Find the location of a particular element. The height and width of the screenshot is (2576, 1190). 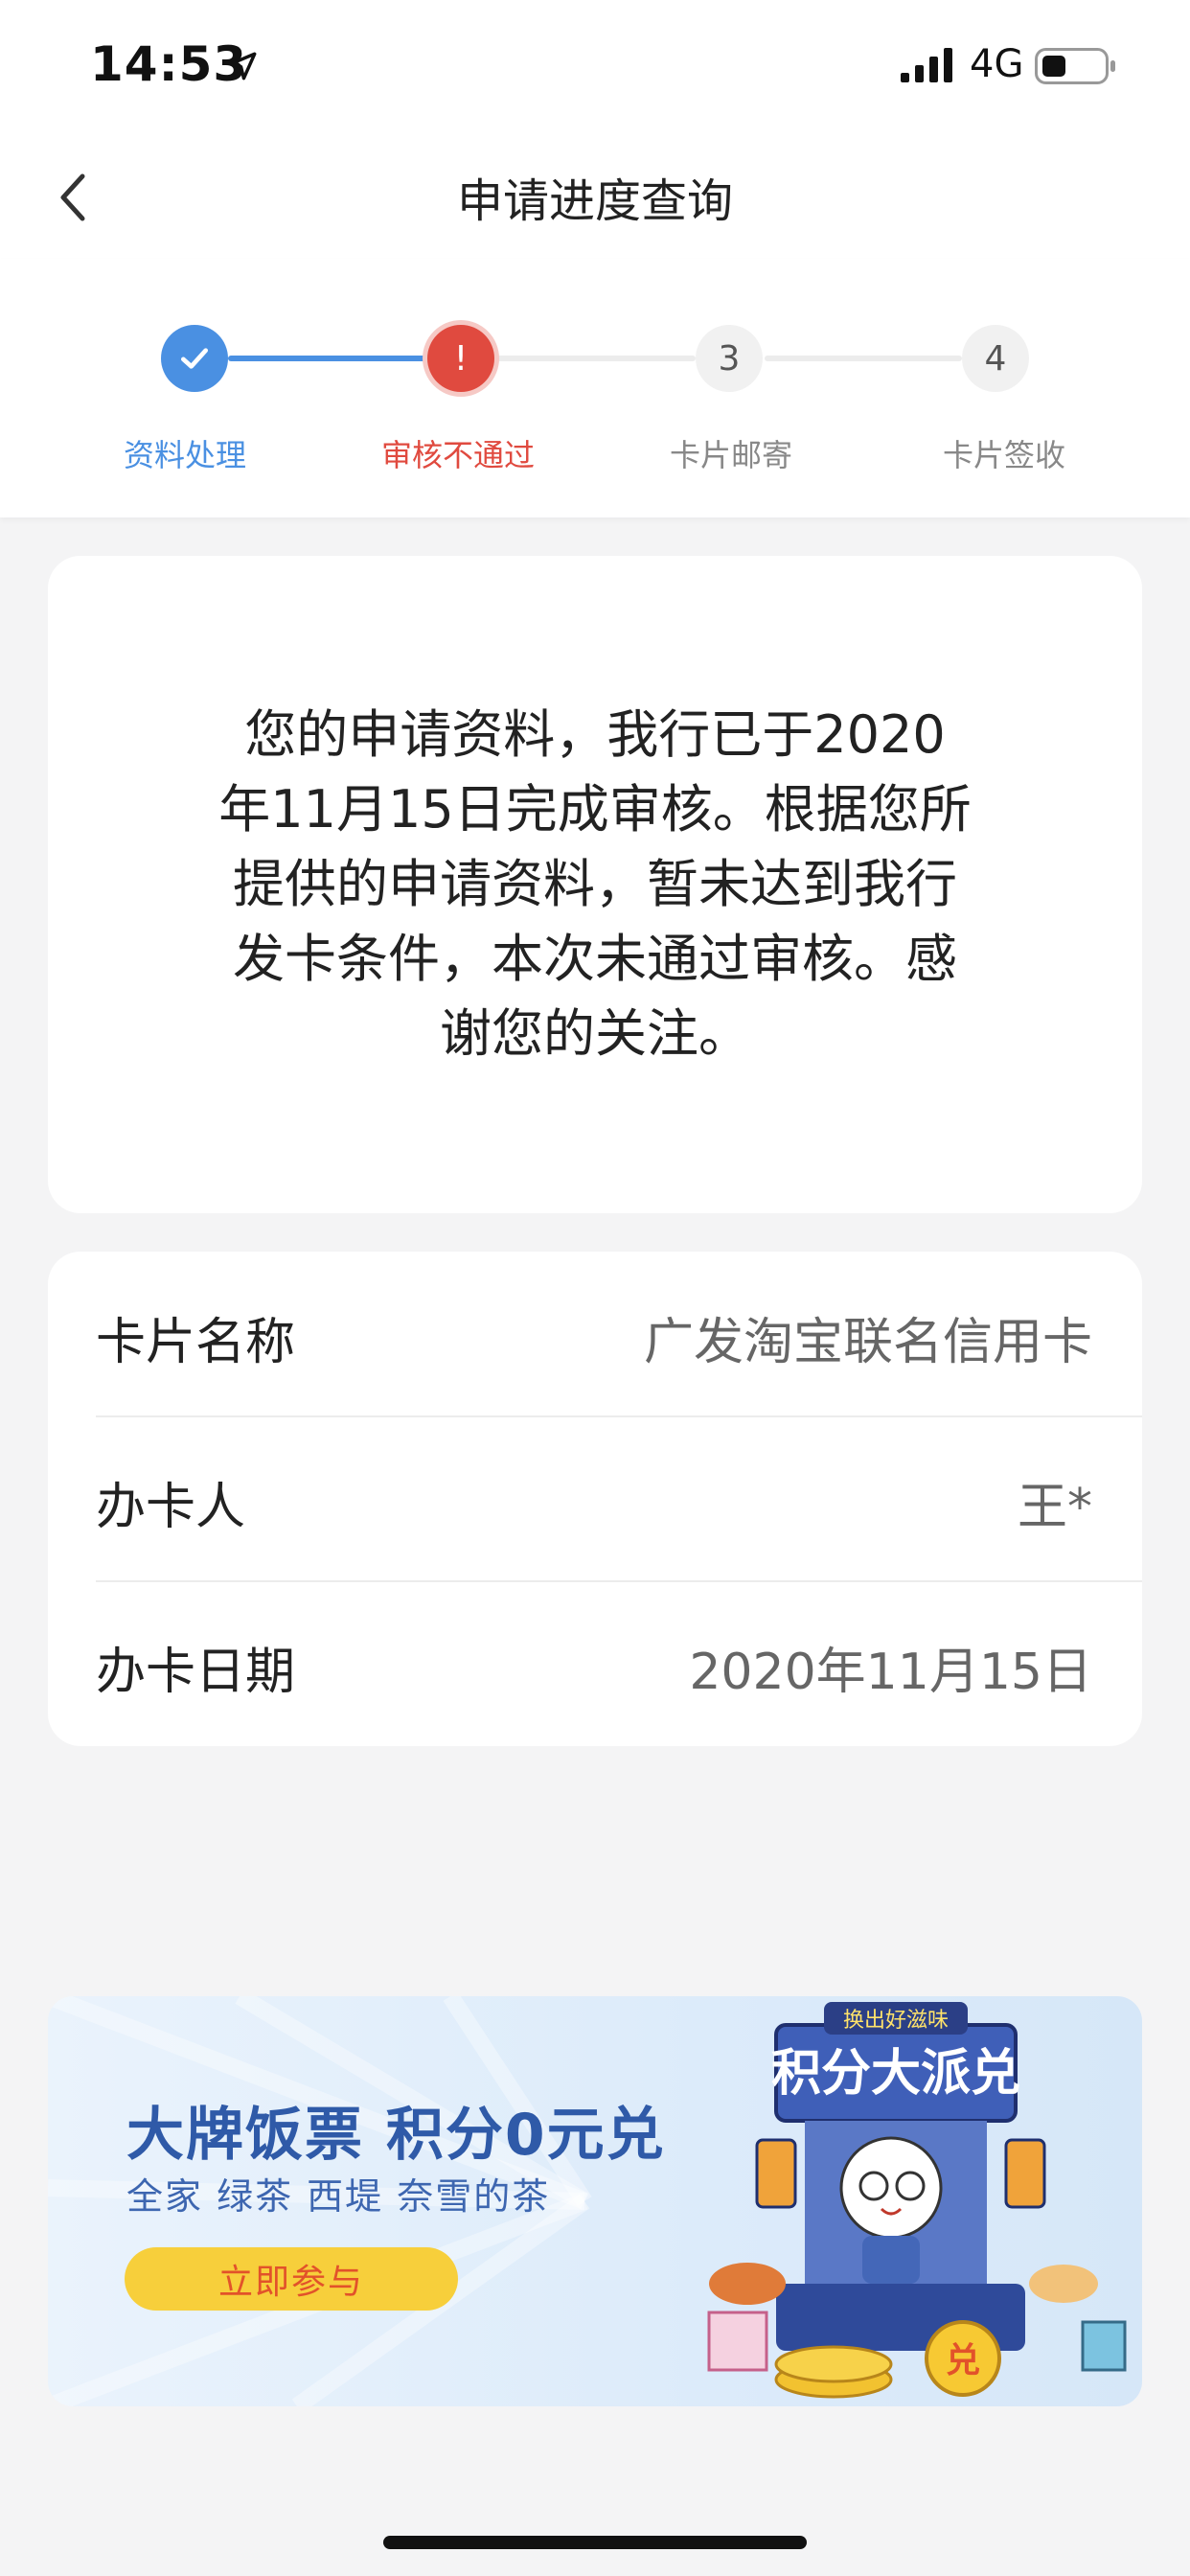

info-row-apply-date: 办卡日期 2020年11月15日 is located at coordinates (619, 1663).